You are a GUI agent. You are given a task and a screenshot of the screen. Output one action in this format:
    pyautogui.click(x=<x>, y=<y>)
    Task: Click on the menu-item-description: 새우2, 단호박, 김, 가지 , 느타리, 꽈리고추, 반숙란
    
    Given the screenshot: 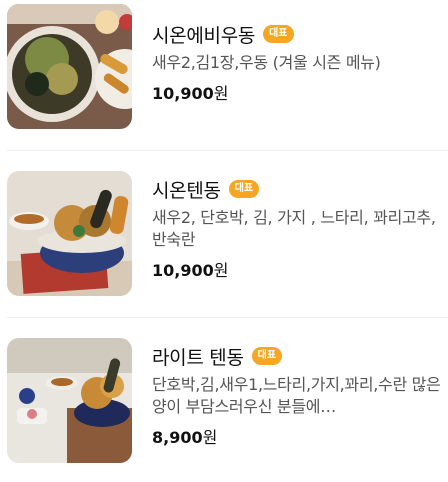 What is the action you would take?
    pyautogui.click(x=294, y=228)
    